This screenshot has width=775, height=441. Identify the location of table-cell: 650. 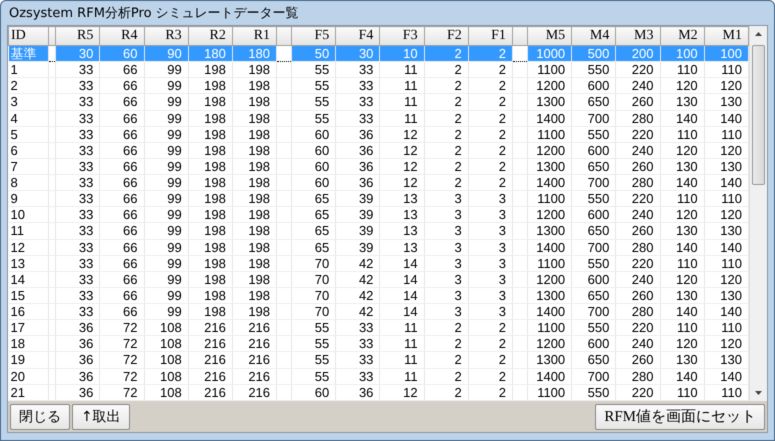
(594, 102).